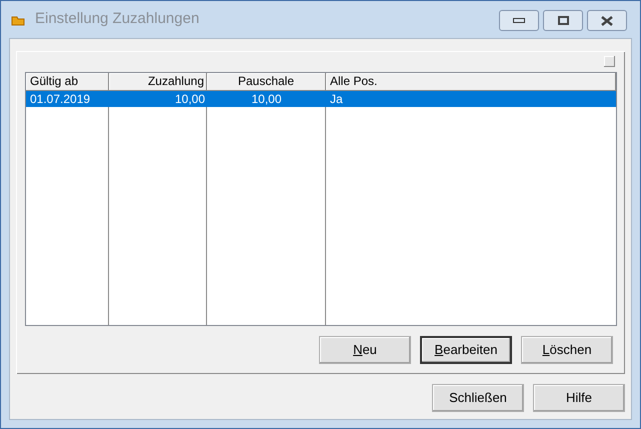  What do you see at coordinates (158, 82) in the screenshot?
I see `column-header: Zuzahlung` at bounding box center [158, 82].